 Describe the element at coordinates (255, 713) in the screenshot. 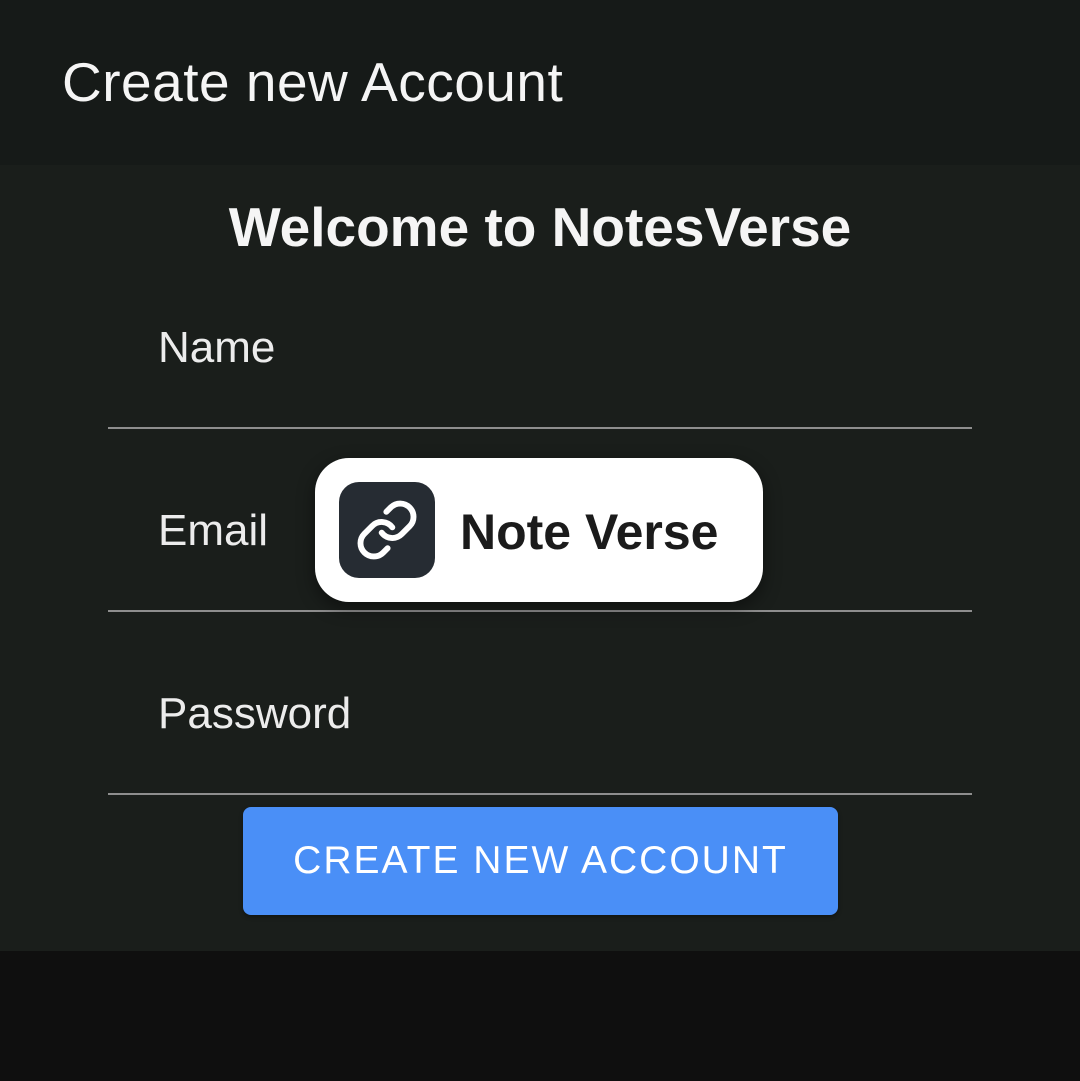

I see `password-field-label: Password` at that location.